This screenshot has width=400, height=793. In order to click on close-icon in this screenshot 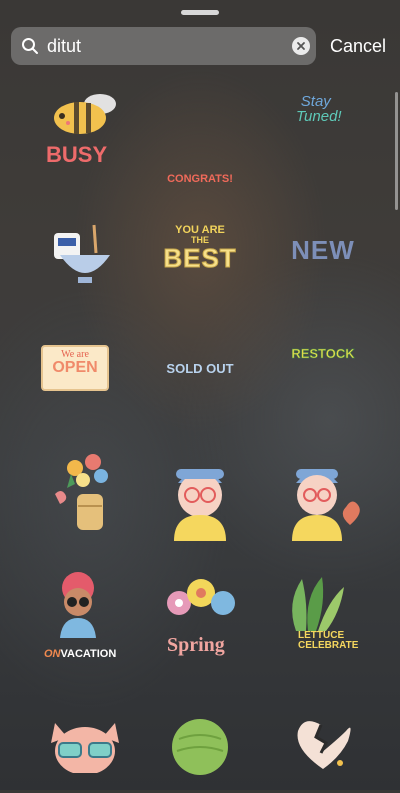, I will do `click(301, 46)`.